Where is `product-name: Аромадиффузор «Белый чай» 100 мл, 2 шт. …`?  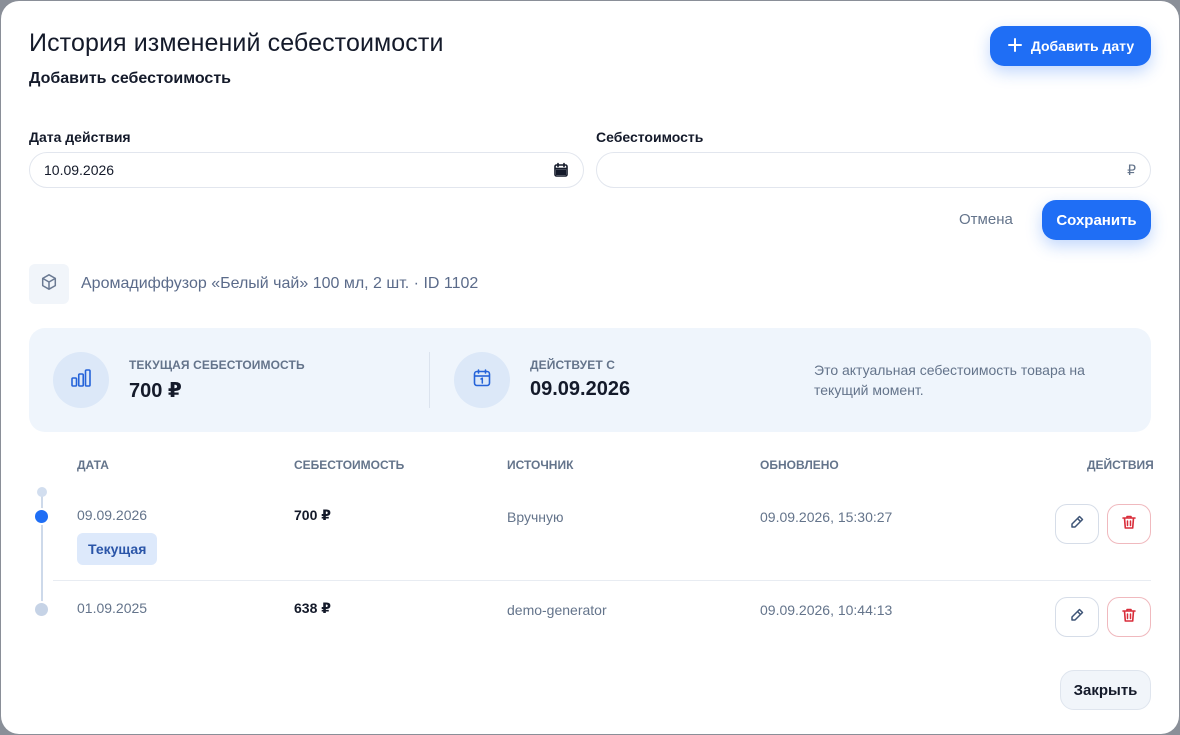
product-name: Аромадиффузор «Белый чай» 100 мл, 2 шт. … is located at coordinates (280, 283).